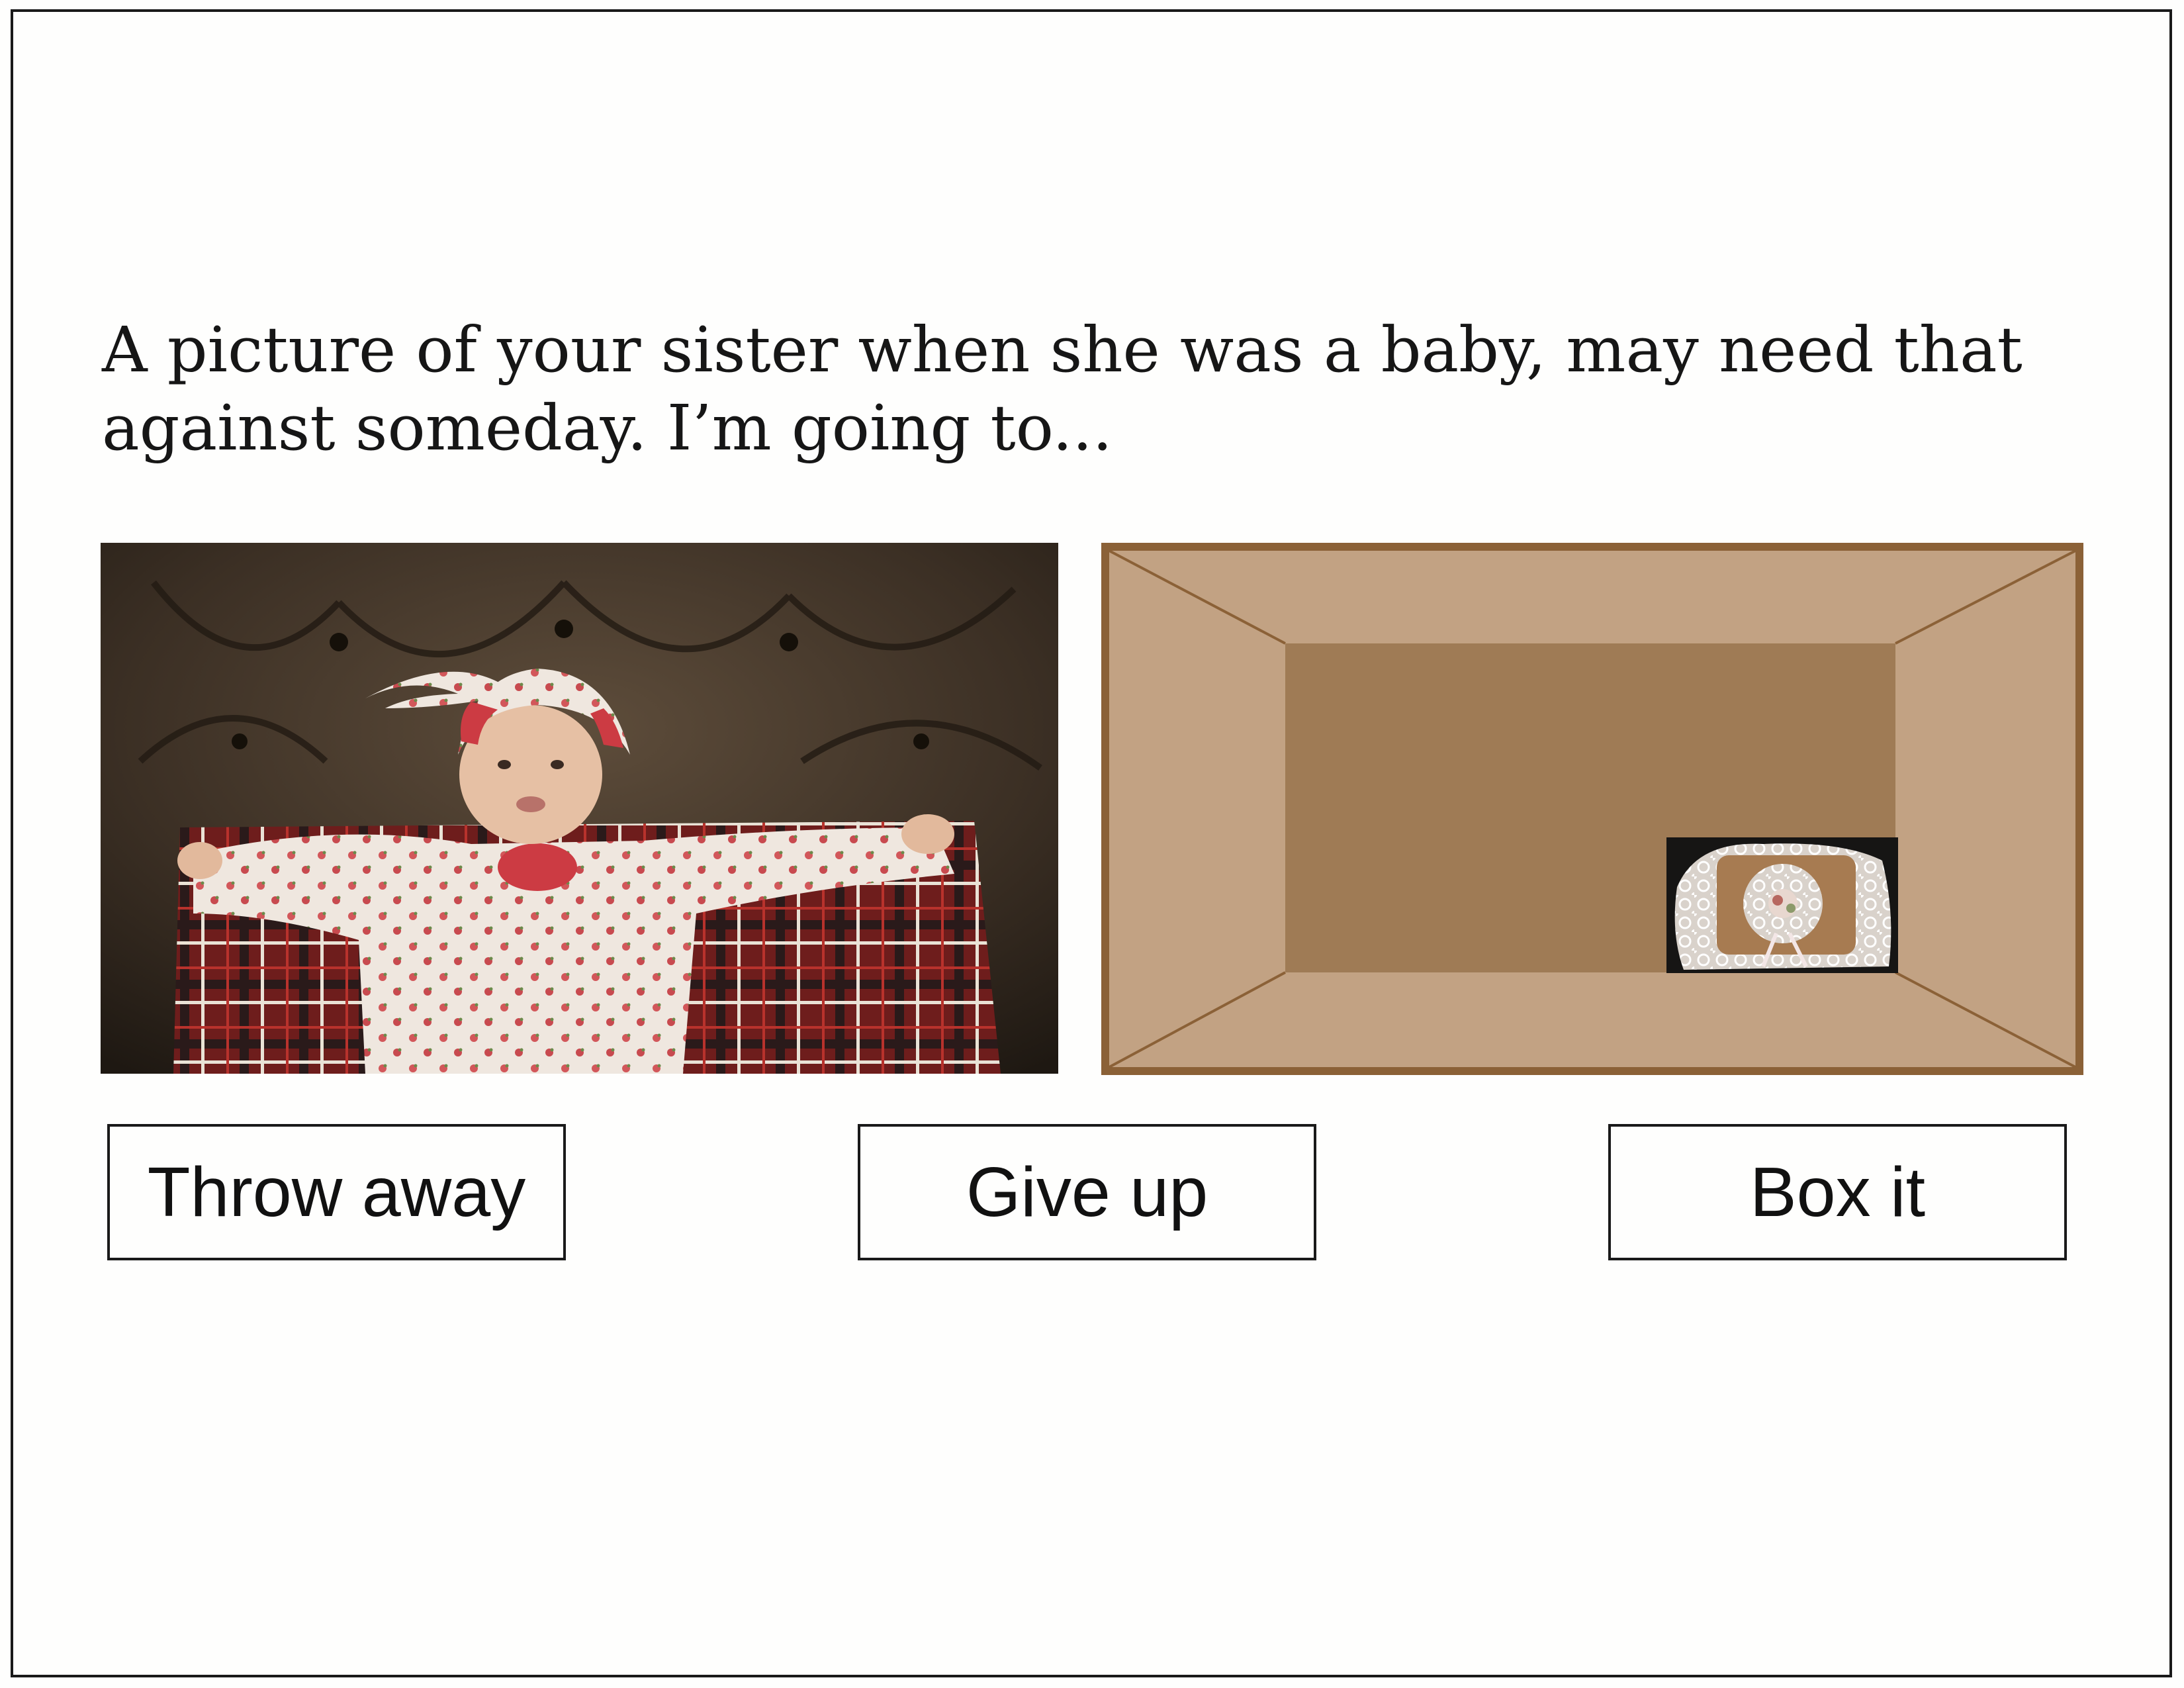 The width and height of the screenshot is (2184, 1688). I want to click on open-box-image, so click(1592, 809).